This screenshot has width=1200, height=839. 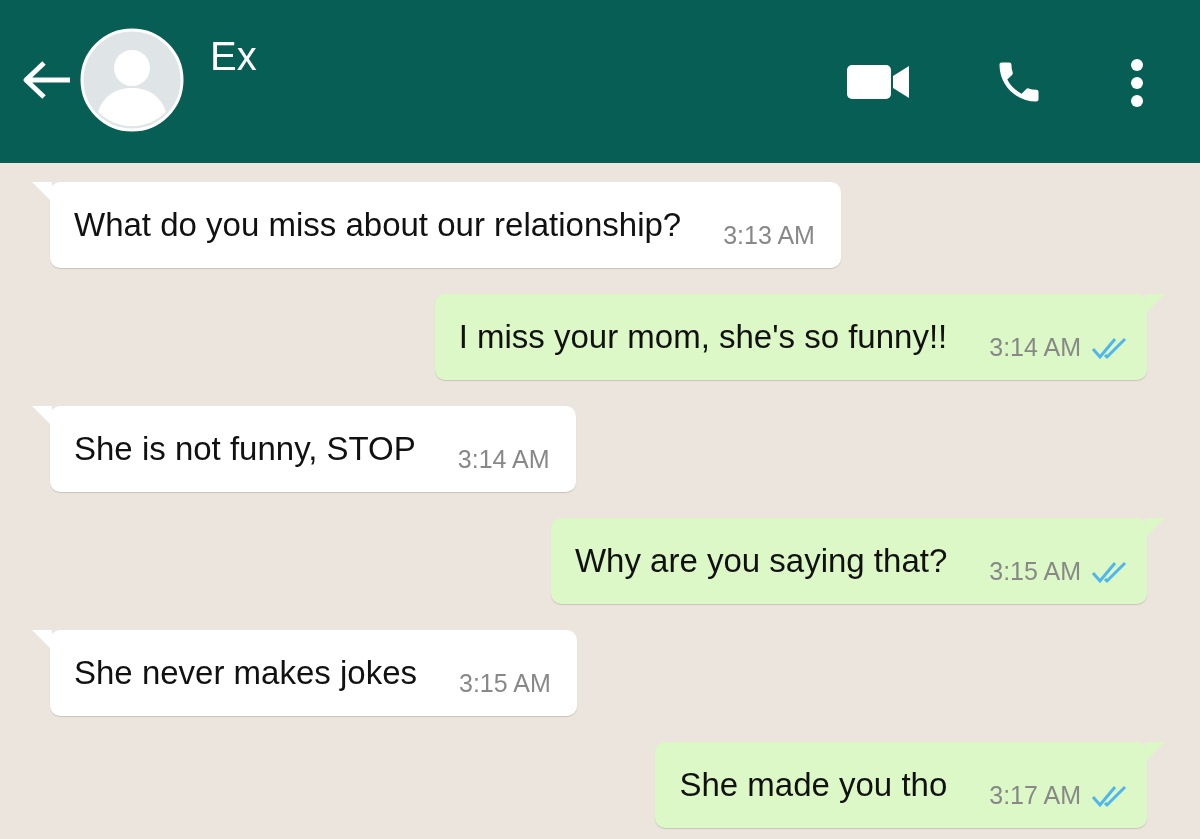 What do you see at coordinates (813, 785) in the screenshot?
I see `message-text: She made you tho` at bounding box center [813, 785].